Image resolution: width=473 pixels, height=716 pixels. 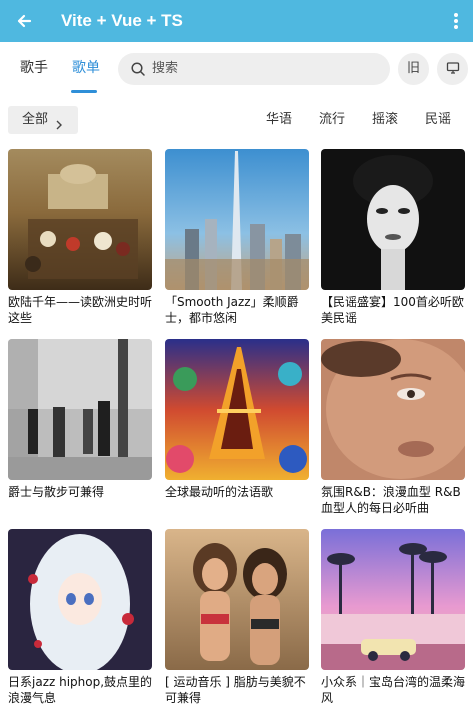 I want to click on old-version-button: 旧, so click(x=413, y=69).